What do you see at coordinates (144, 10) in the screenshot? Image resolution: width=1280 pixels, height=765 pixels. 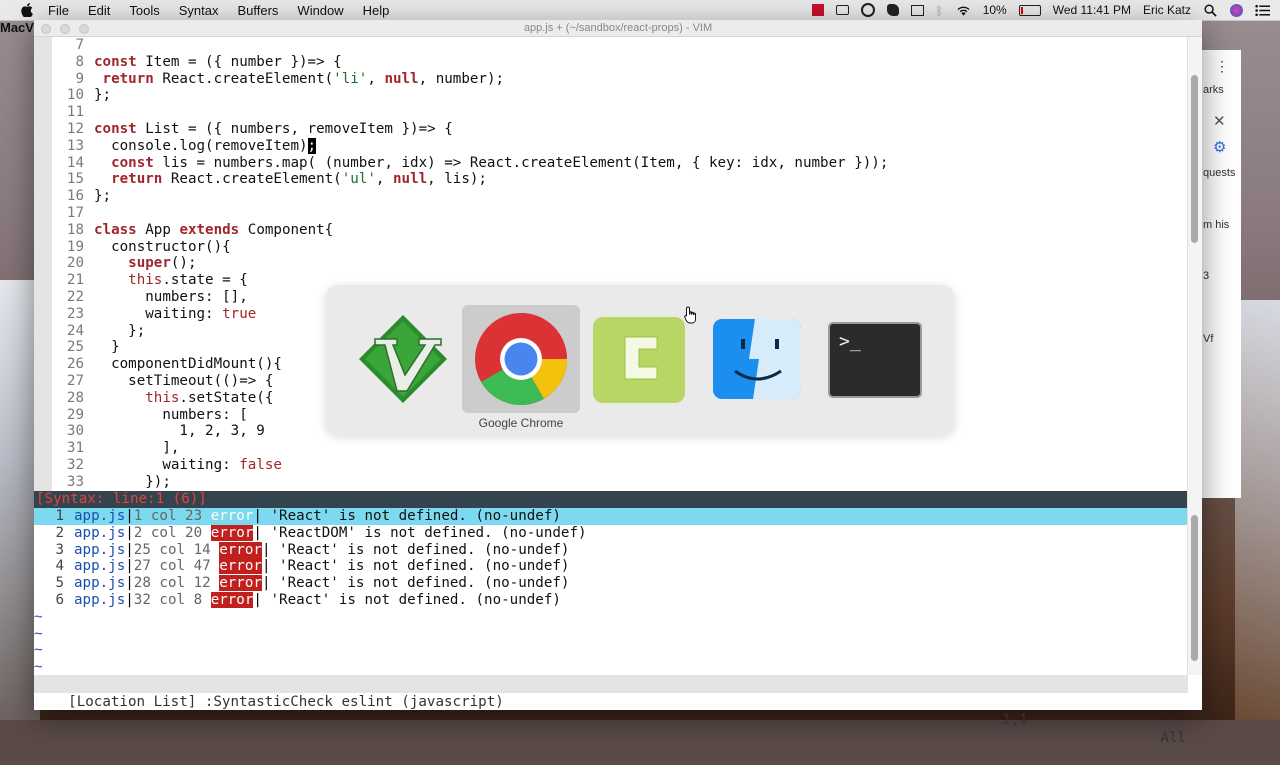 I see `menu-tools: Tools` at bounding box center [144, 10].